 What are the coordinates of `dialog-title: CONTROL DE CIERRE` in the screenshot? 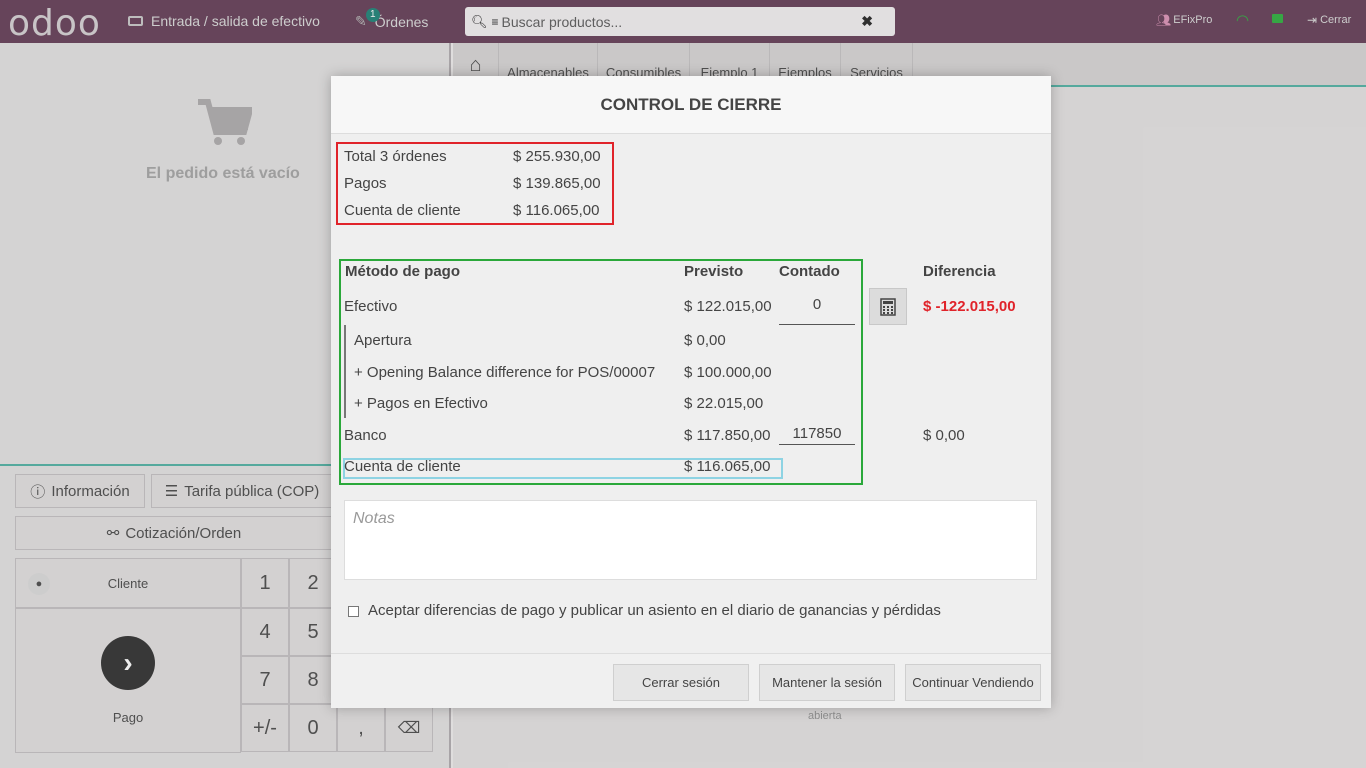 It's located at (691, 105).